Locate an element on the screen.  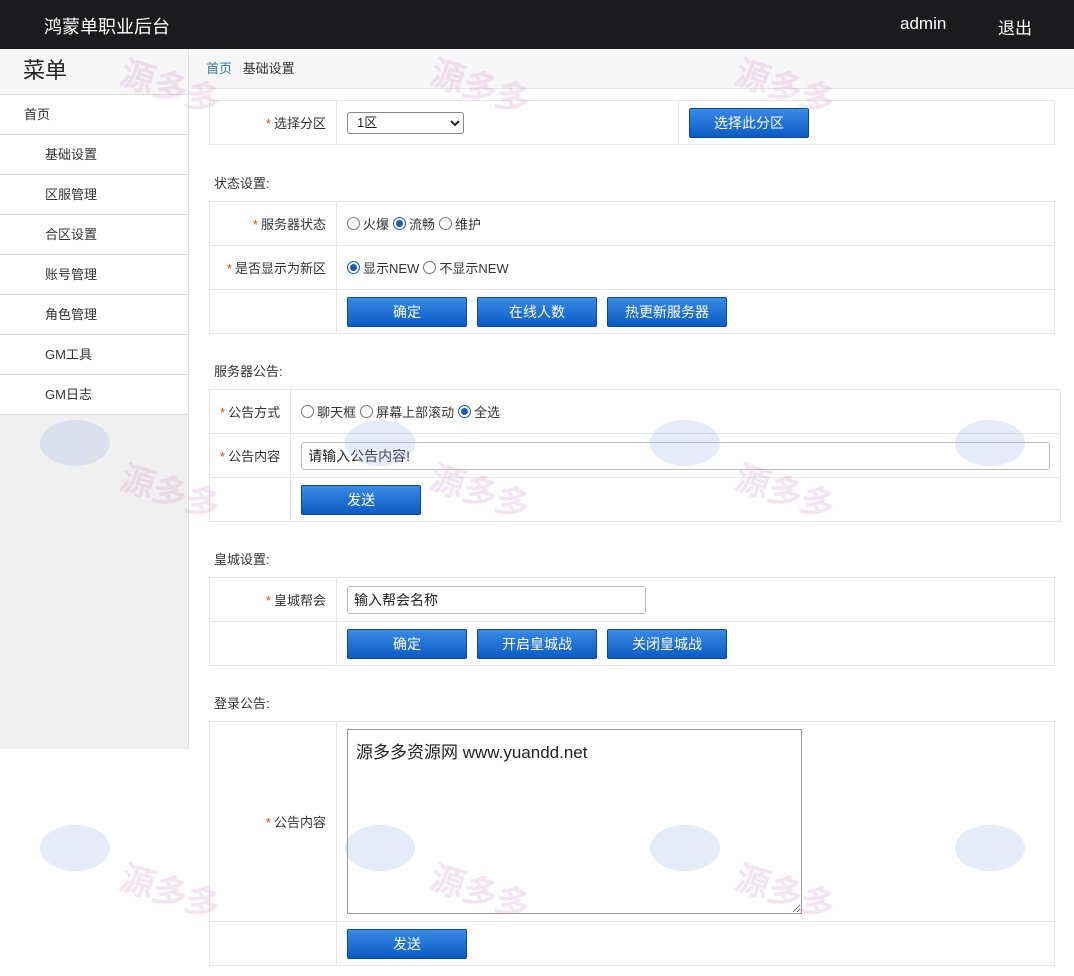
login-notice-section-title: 登录公告: is located at coordinates (242, 703).